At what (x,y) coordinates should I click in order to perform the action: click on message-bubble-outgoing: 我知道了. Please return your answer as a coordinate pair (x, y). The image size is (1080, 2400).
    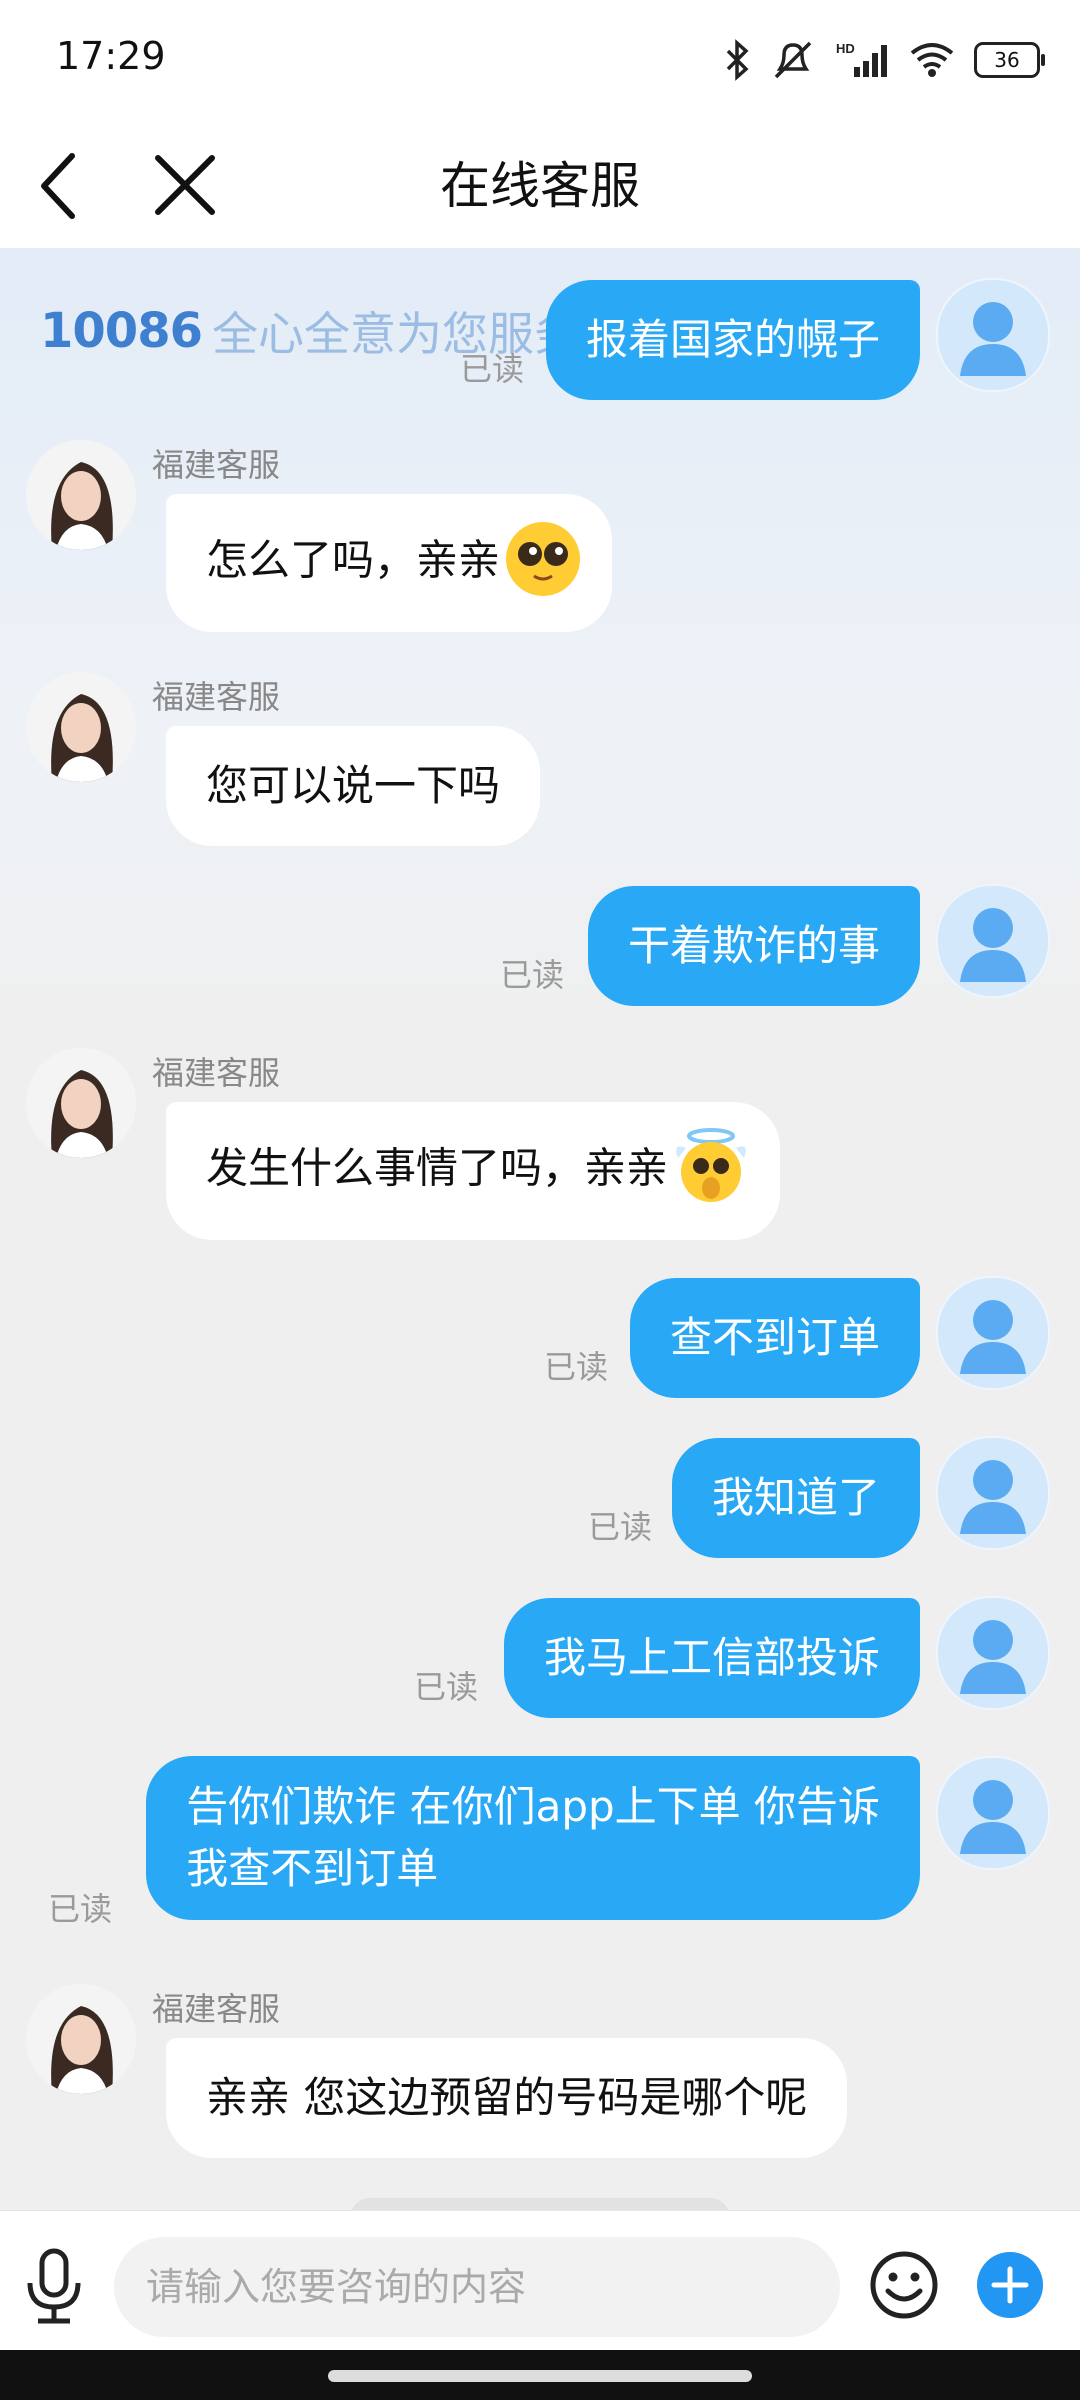
    Looking at the image, I should click on (795, 1498).